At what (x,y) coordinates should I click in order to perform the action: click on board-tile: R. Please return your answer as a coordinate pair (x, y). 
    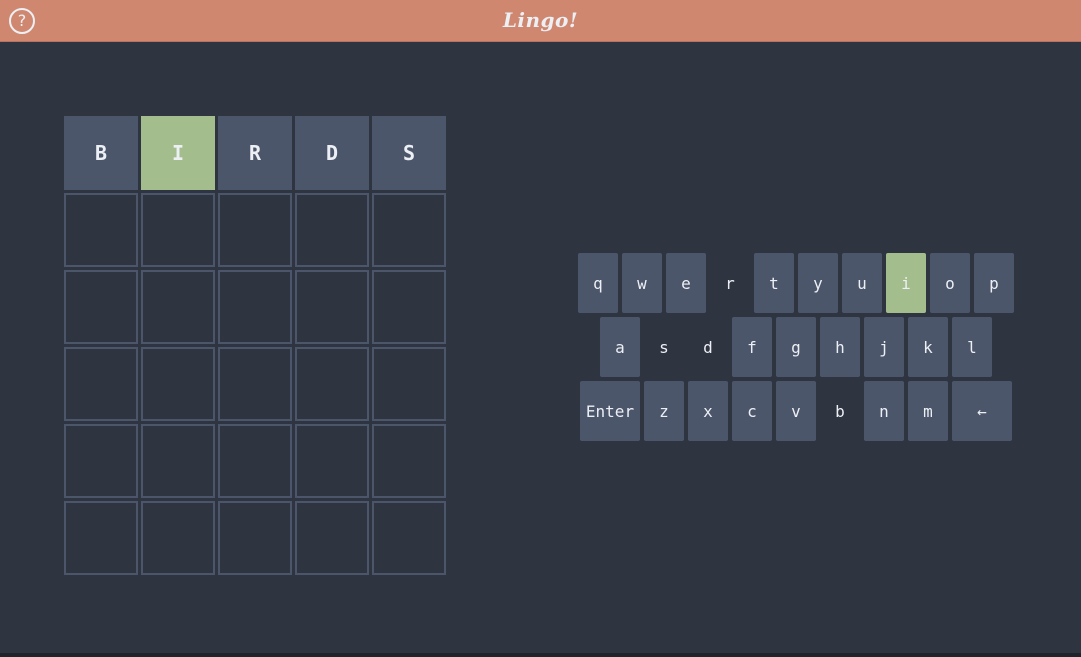
    Looking at the image, I should click on (255, 153).